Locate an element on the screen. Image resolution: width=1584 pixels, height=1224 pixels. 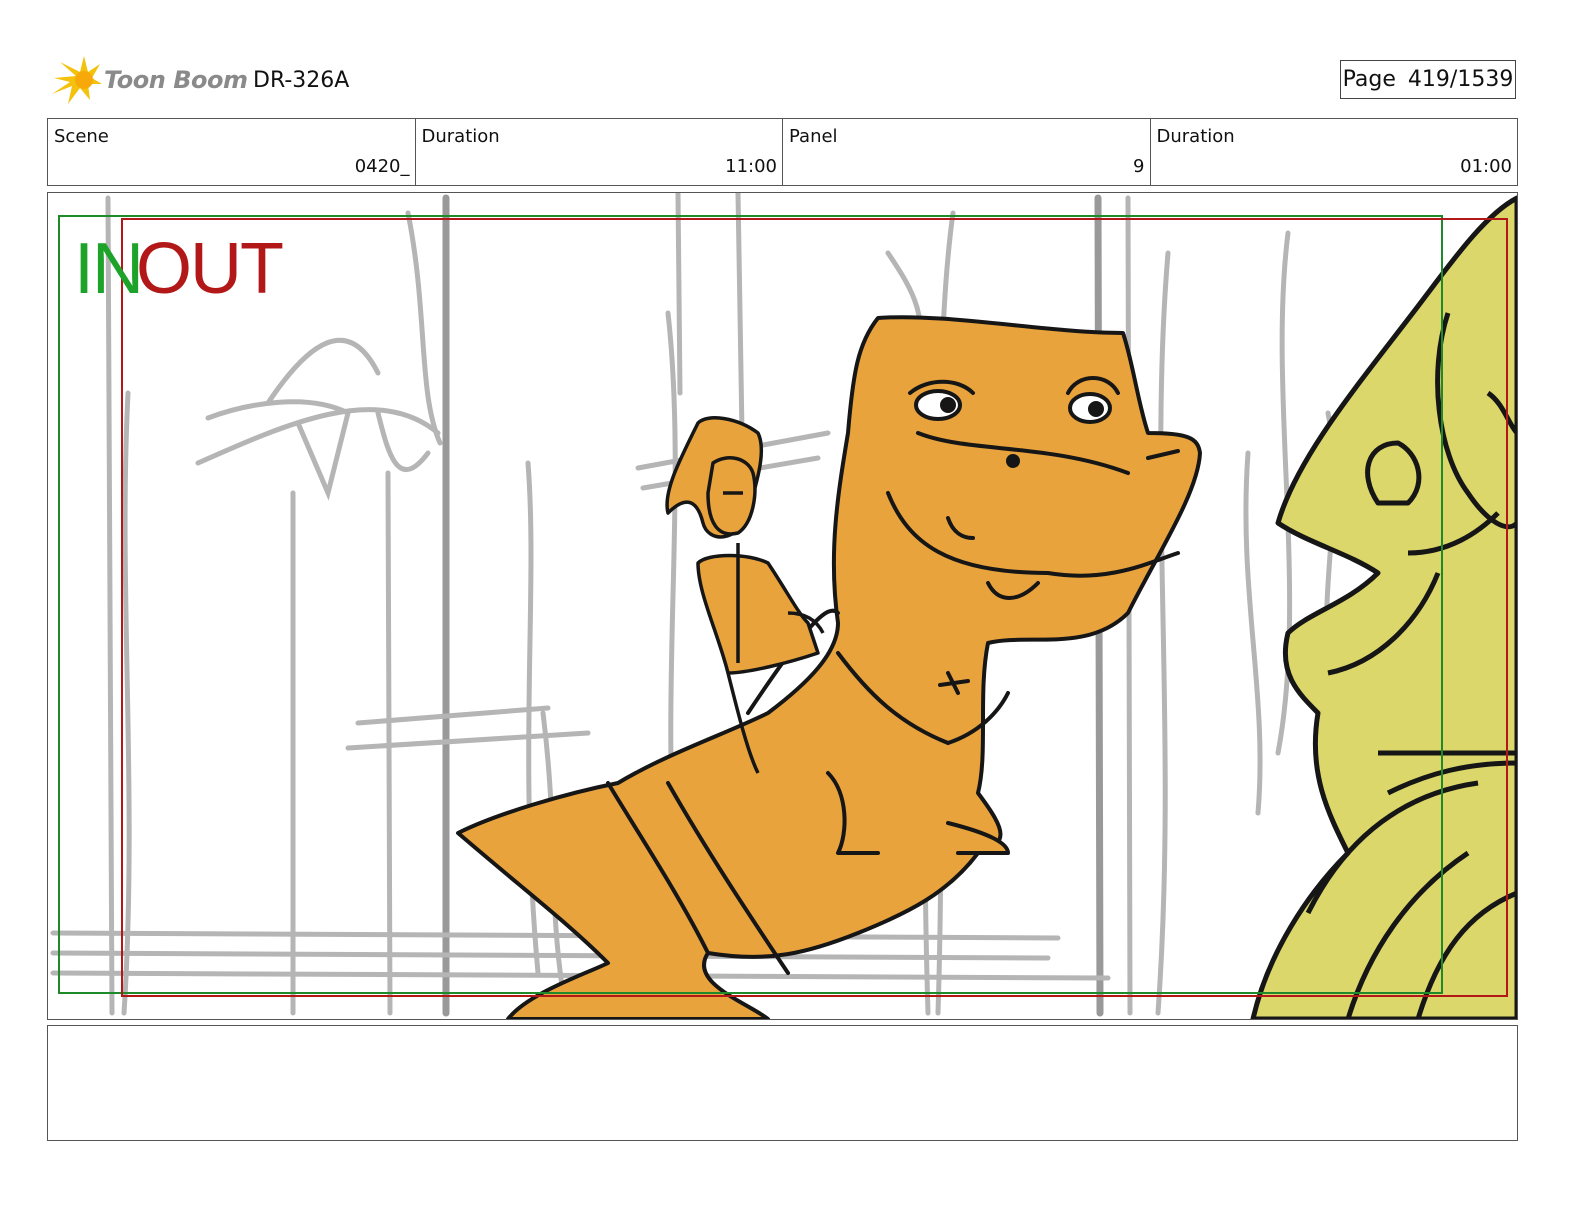
scene-duration-value: 11:00 is located at coordinates (751, 166).